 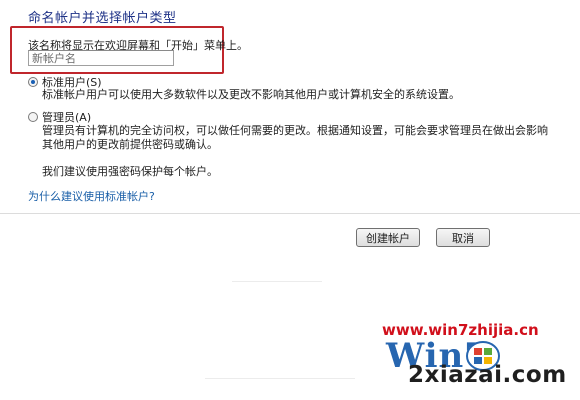 I want to click on standard-user-radio, so click(x=33, y=82).